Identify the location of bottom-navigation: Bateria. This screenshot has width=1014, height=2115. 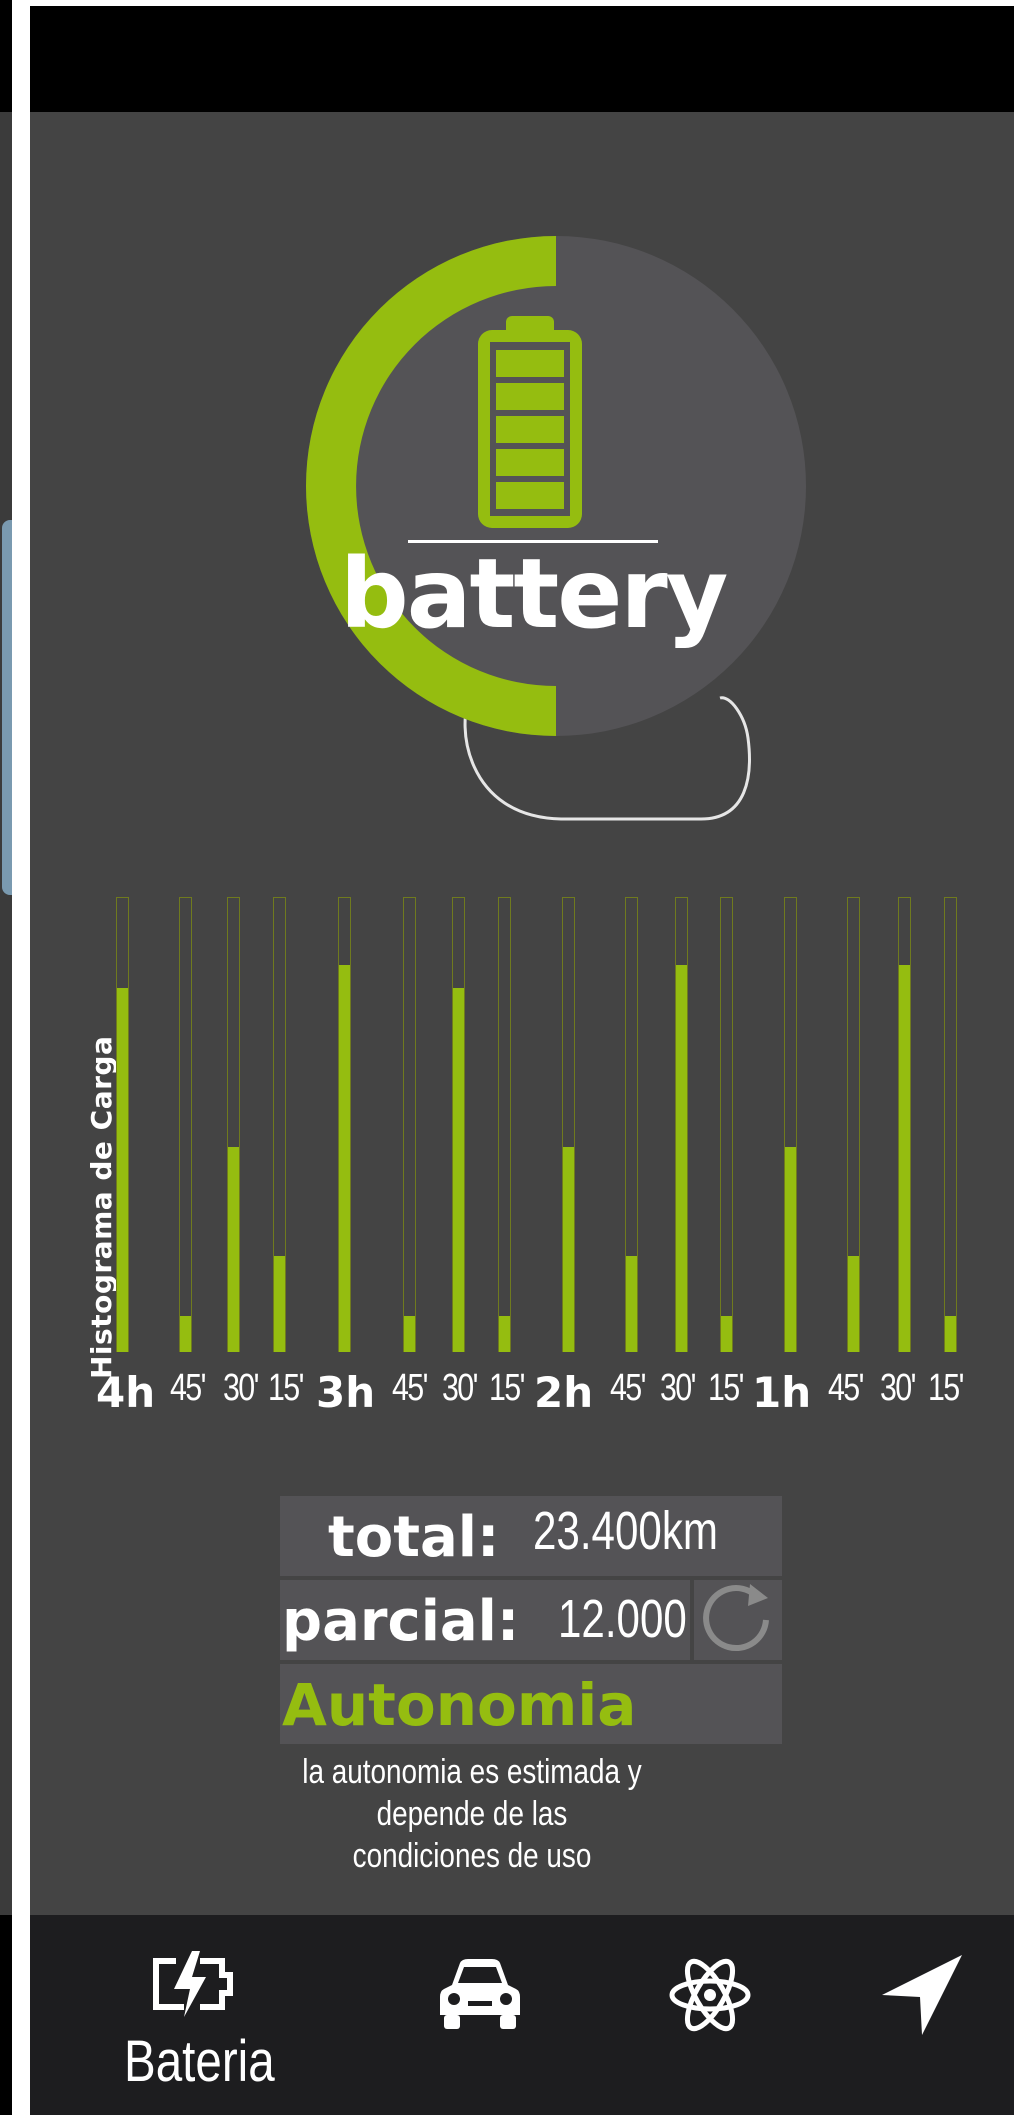
(522, 2015).